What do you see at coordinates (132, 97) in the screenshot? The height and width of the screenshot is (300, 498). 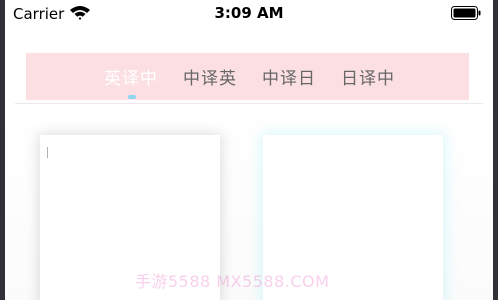 I see `active-tab-indicator` at bounding box center [132, 97].